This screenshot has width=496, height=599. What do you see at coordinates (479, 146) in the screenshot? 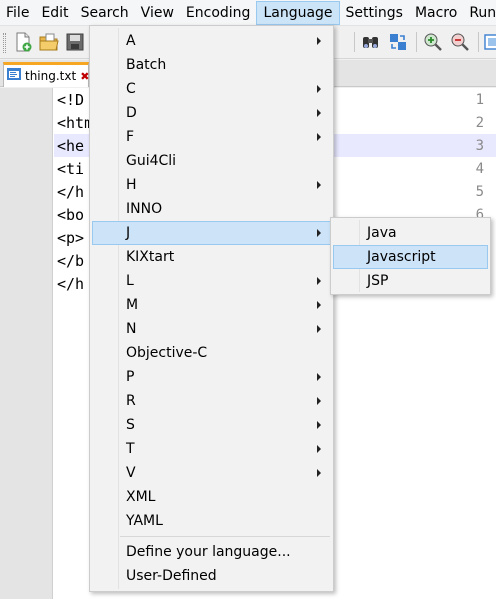
I see `line-number: 3` at bounding box center [479, 146].